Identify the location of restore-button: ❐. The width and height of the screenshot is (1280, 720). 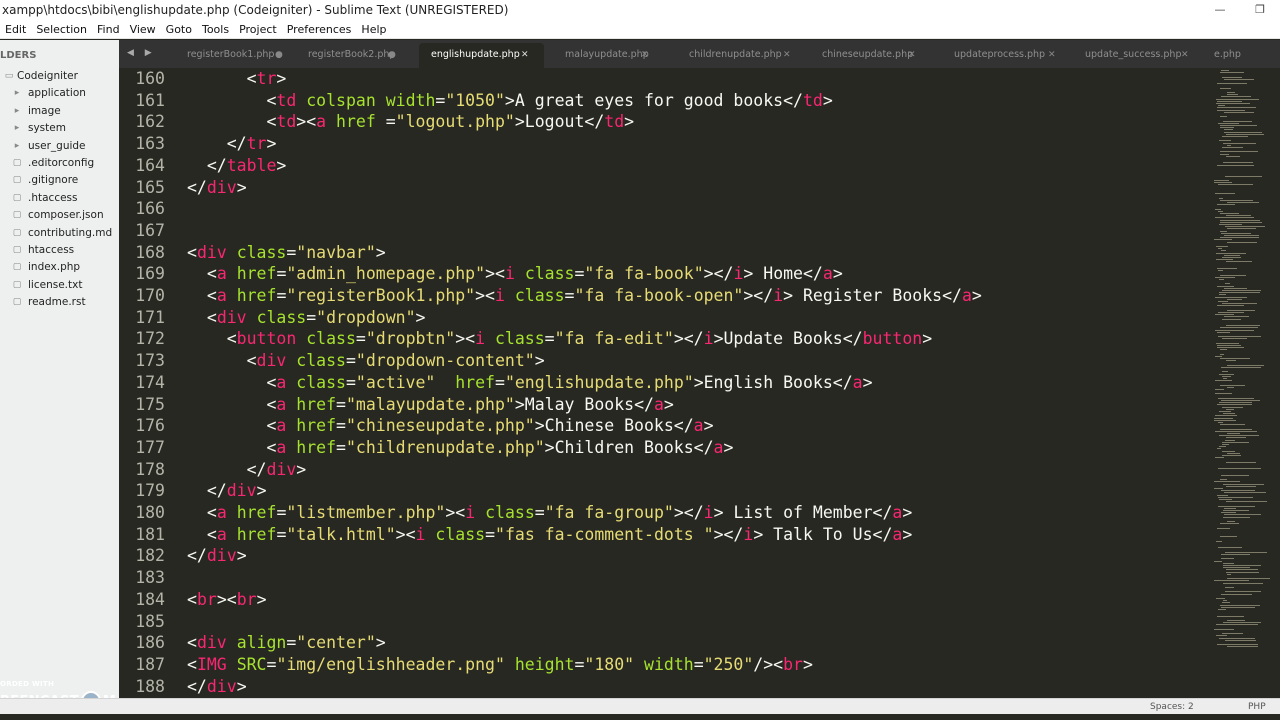
(1260, 10).